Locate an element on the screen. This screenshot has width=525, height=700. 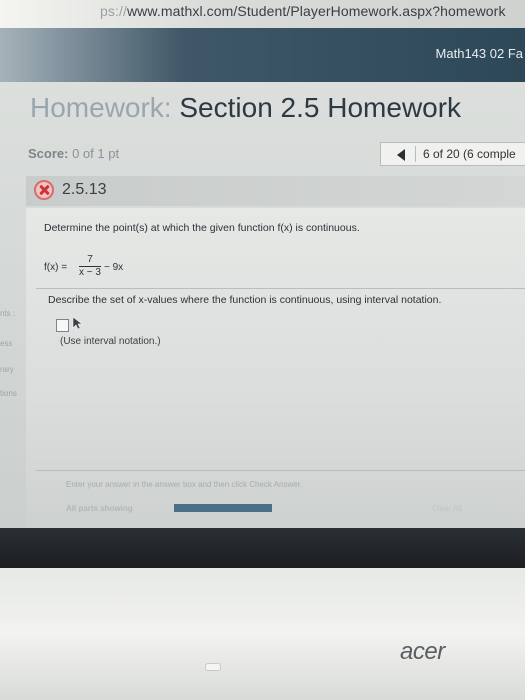
question-header-bar: 2.5.13 is located at coordinates (275, 191).